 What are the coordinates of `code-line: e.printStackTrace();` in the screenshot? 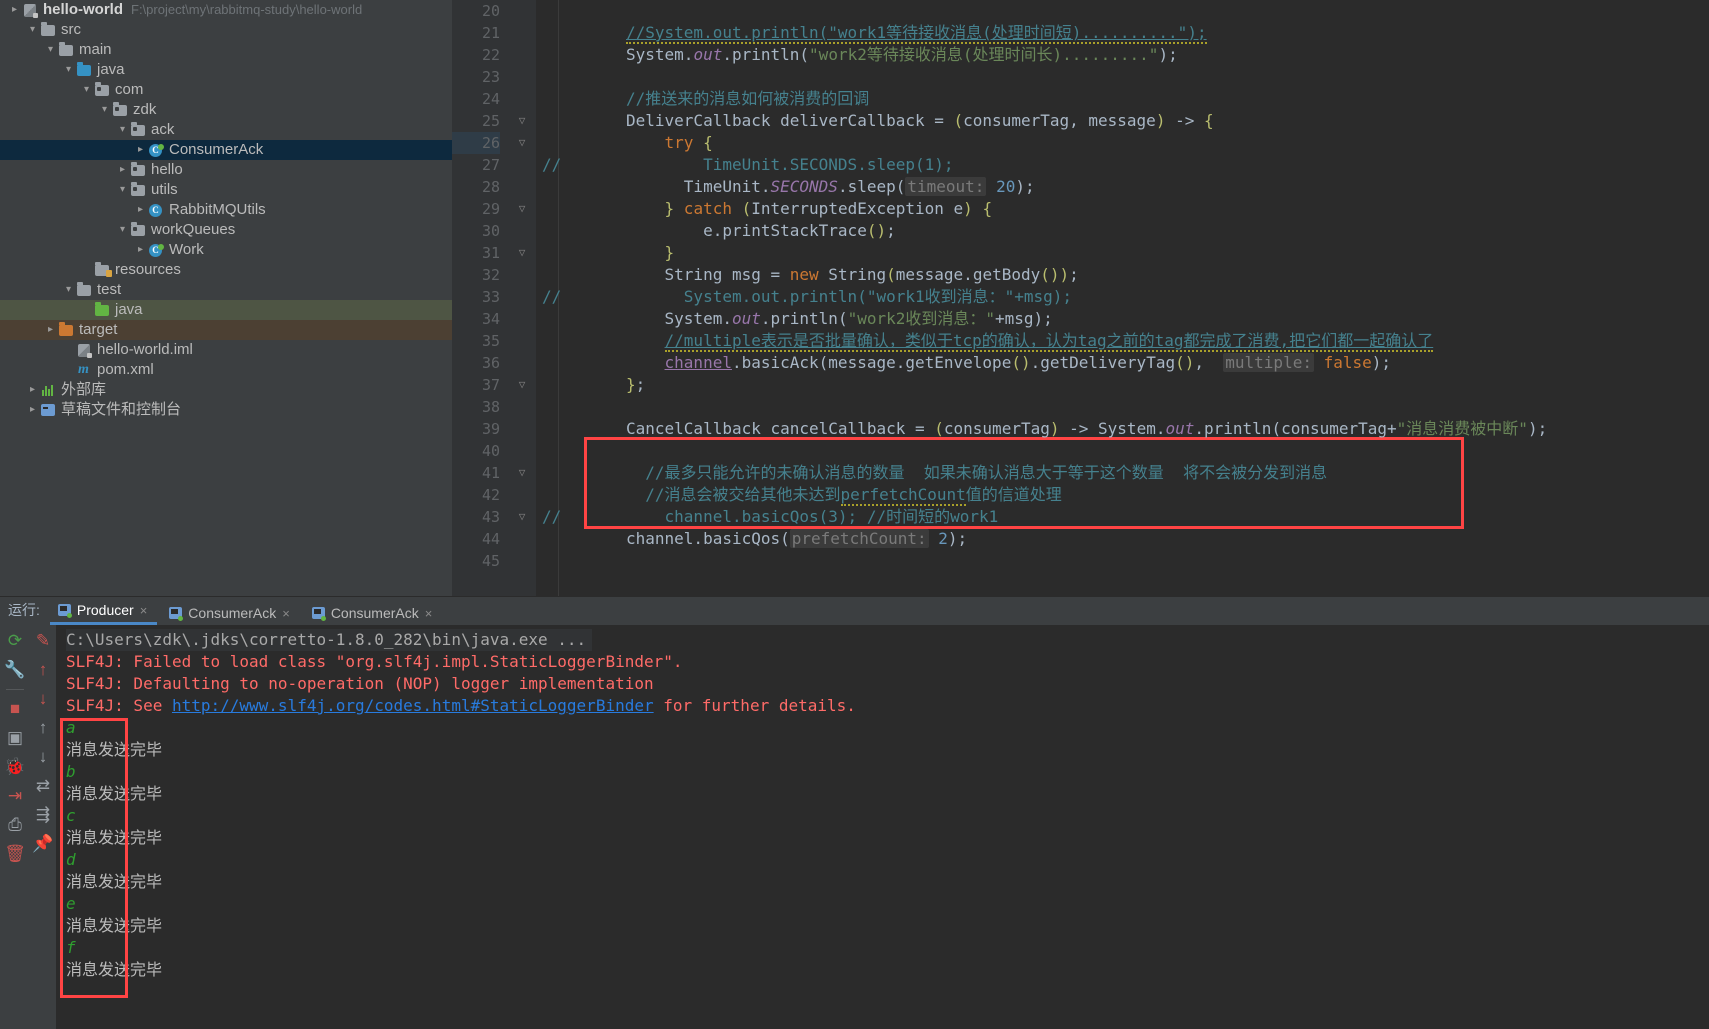 It's located at (1122, 231).